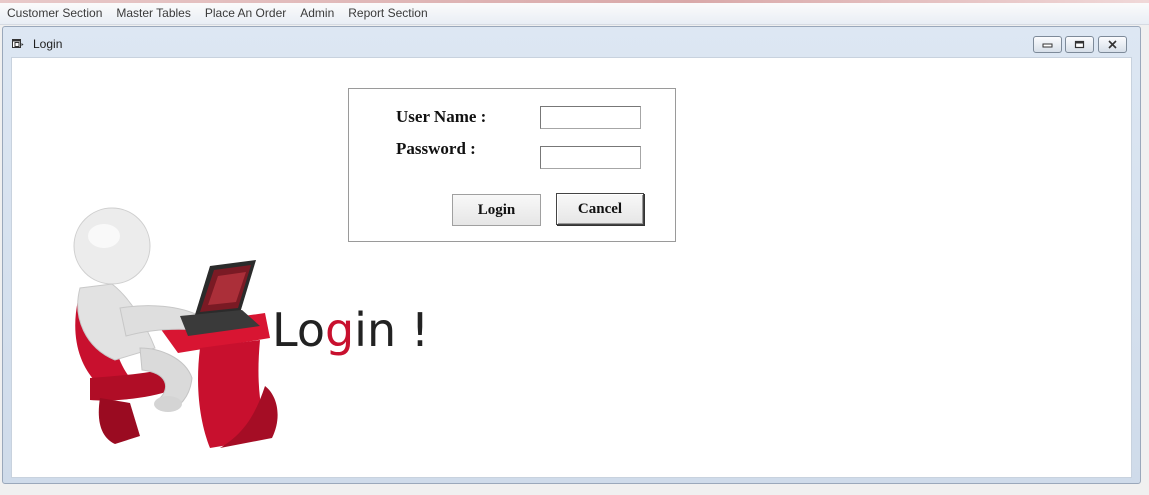 This screenshot has width=1149, height=495. Describe the element at coordinates (387, 13) in the screenshot. I see `menu-report-section: Report Section` at that location.